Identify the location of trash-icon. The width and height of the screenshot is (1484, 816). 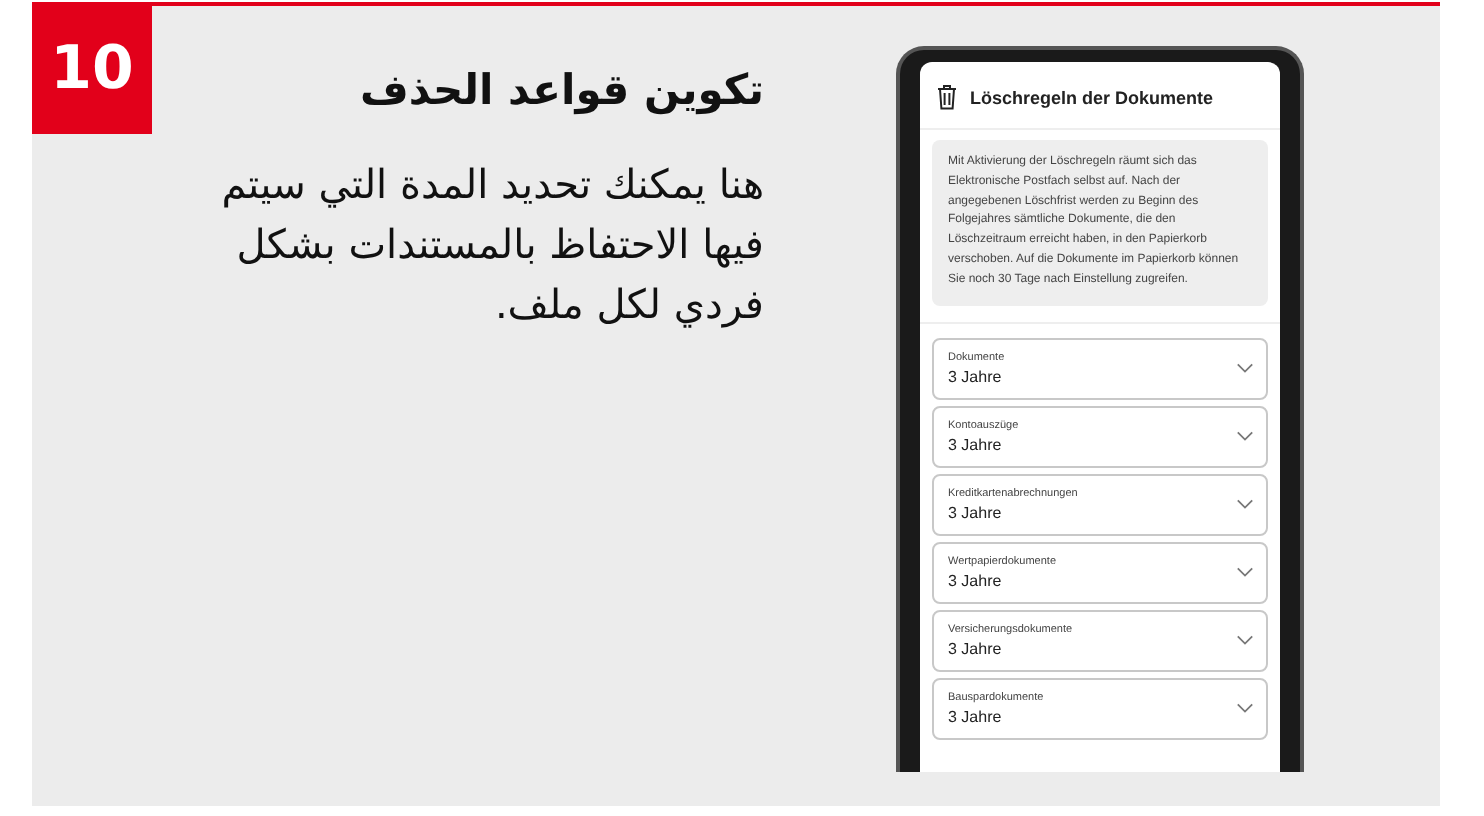
(947, 97).